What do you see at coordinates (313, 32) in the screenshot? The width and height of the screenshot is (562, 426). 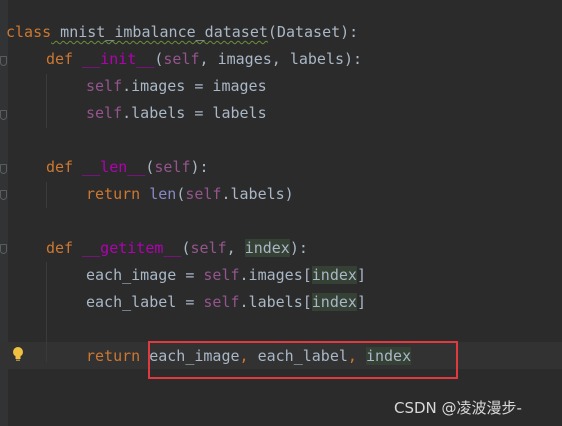 I see `code-text: (Dataset):` at bounding box center [313, 32].